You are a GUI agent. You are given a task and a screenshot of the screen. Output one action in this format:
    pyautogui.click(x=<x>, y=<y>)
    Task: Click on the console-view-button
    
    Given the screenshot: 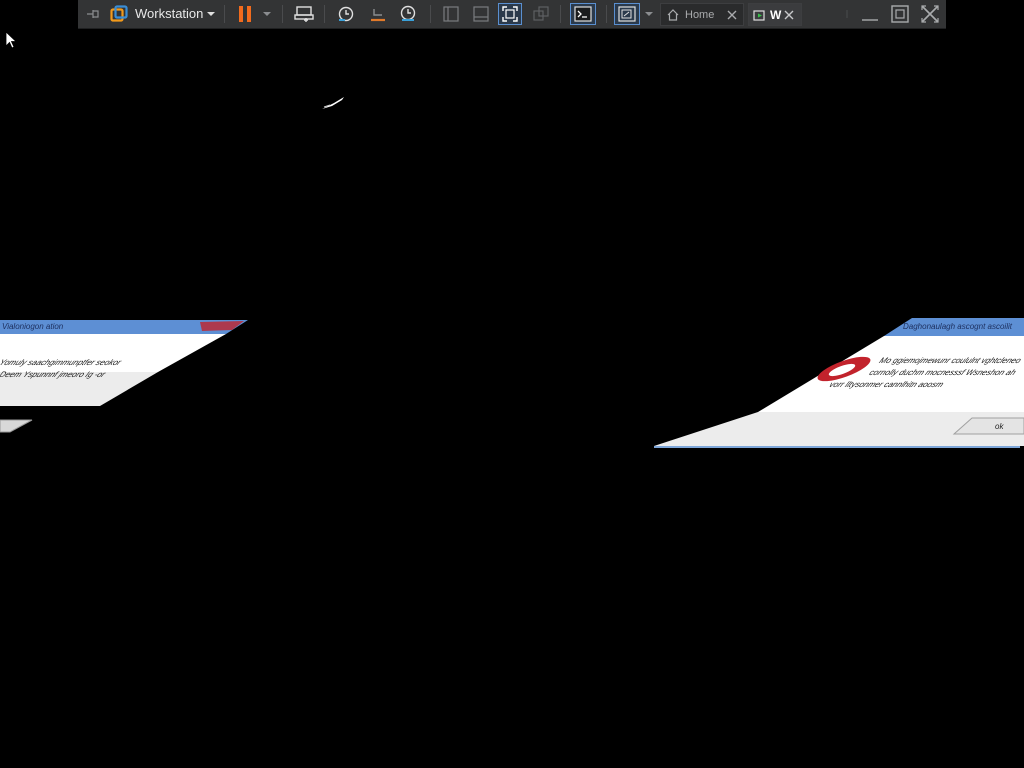 What is the action you would take?
    pyautogui.click(x=583, y=14)
    